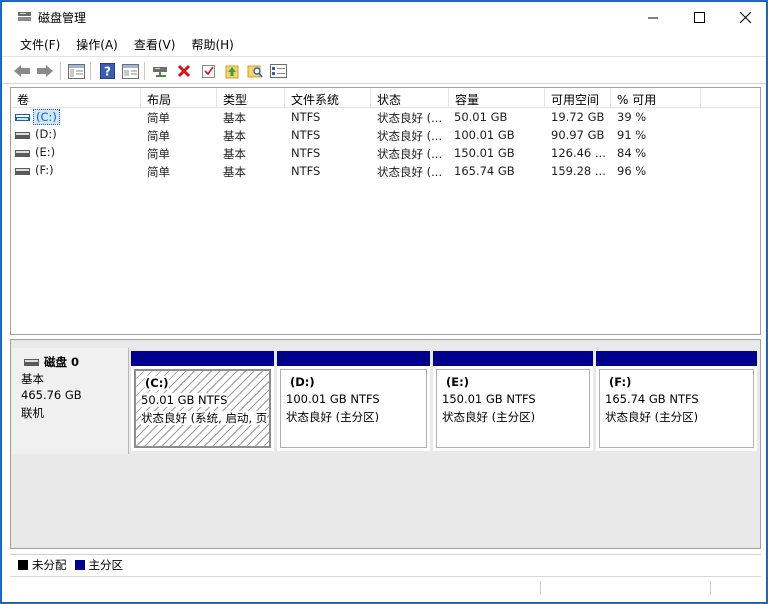 This screenshot has width=768, height=604. I want to click on close-icon, so click(745, 17).